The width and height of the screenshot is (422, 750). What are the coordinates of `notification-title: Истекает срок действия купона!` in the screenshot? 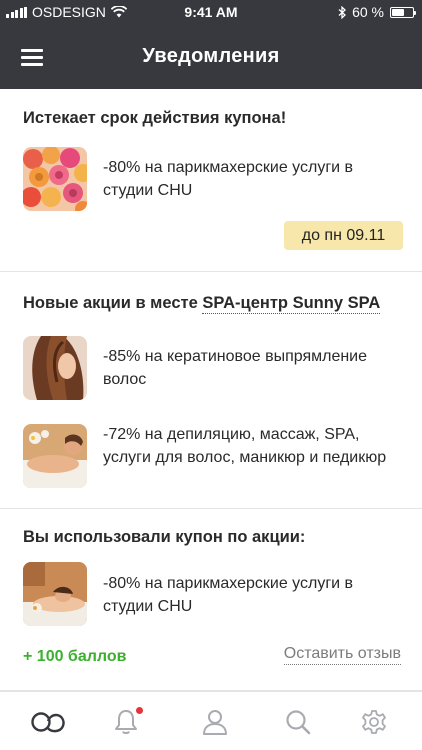 It's located at (155, 118).